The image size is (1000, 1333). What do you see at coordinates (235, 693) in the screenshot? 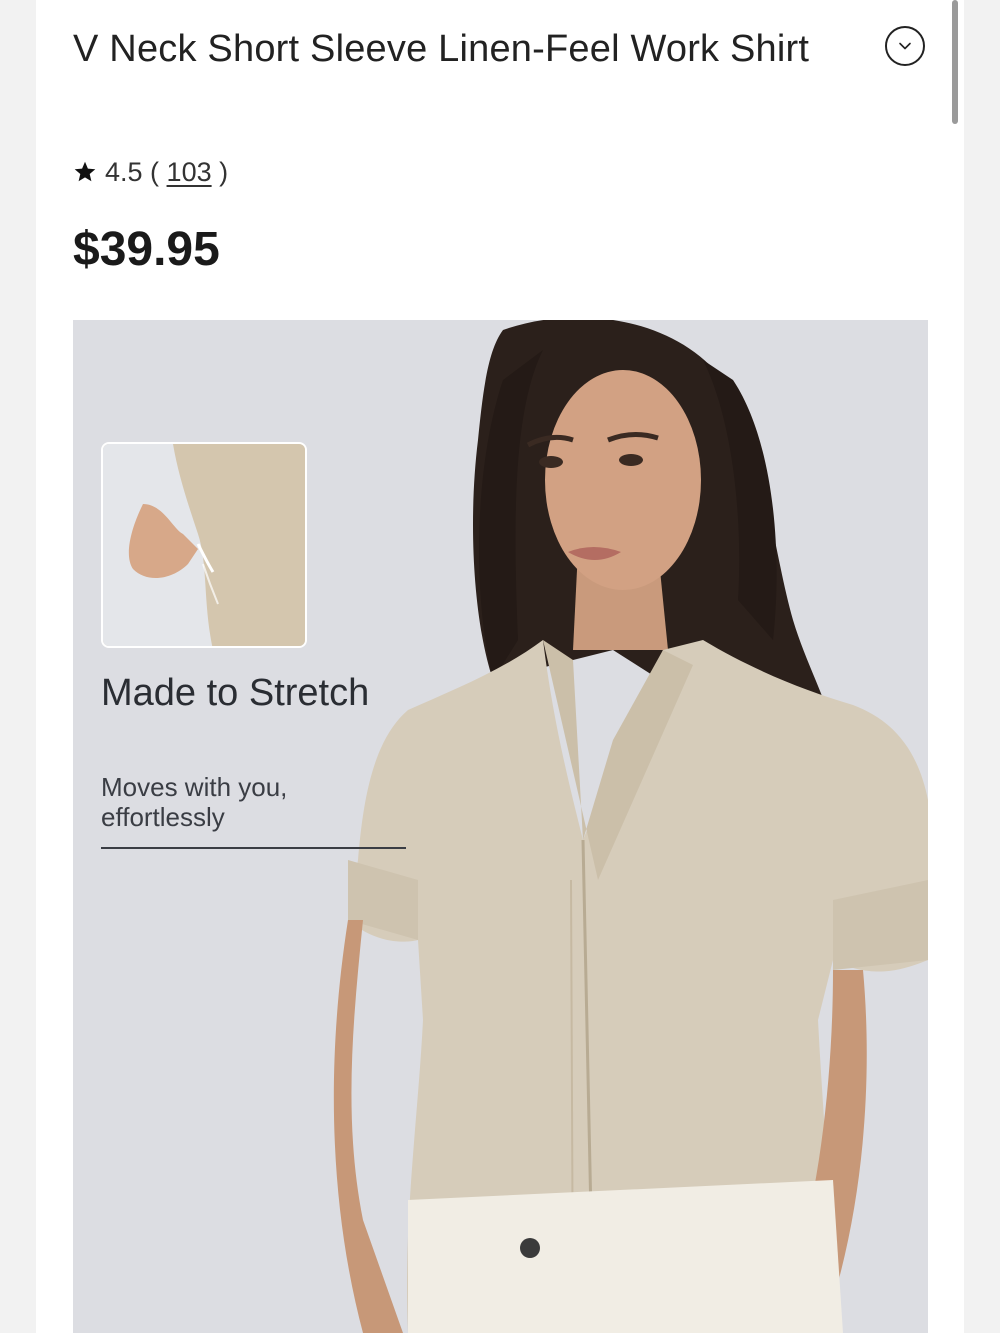
I see `feature-title: Made to Stretch` at bounding box center [235, 693].